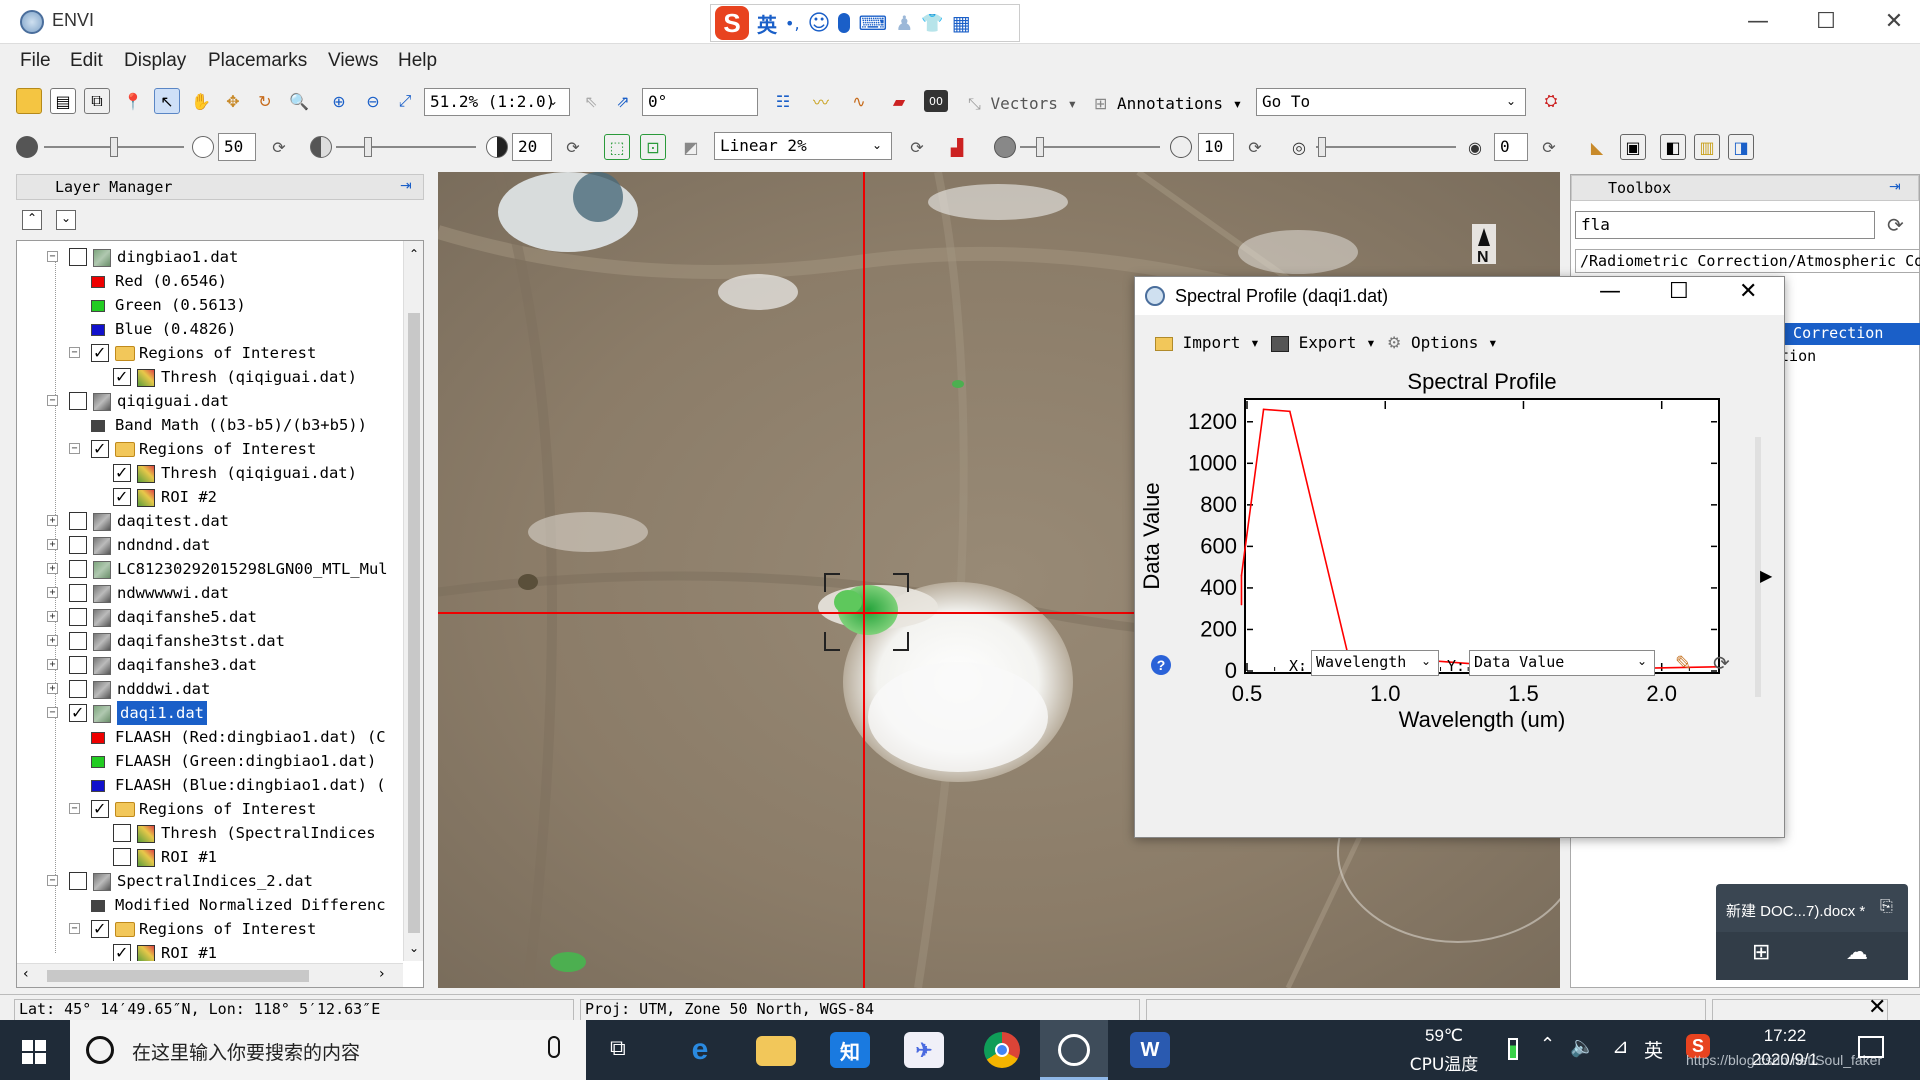 This screenshot has height=1080, width=1920. Describe the element at coordinates (844, 23) in the screenshot. I see `ime-voice-icon` at that location.